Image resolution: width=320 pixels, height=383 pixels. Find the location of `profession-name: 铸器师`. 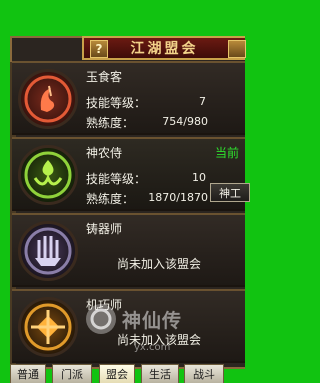

profession-name: 铸器师 is located at coordinates (104, 229).